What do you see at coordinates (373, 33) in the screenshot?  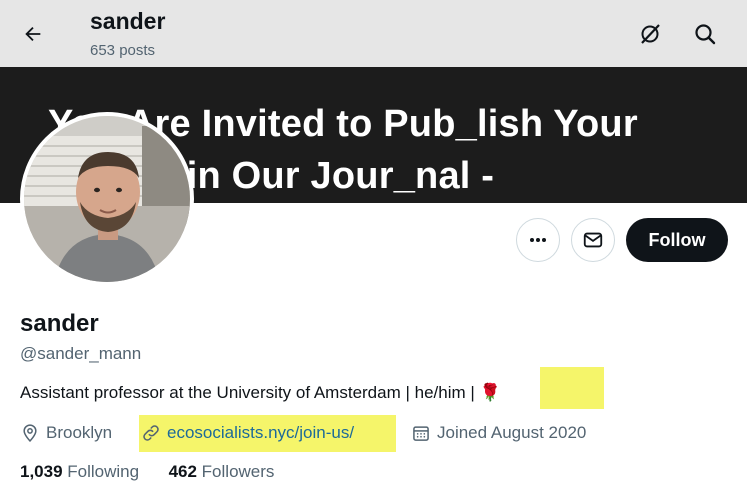 I see `profile-header: sander 653 posts` at bounding box center [373, 33].